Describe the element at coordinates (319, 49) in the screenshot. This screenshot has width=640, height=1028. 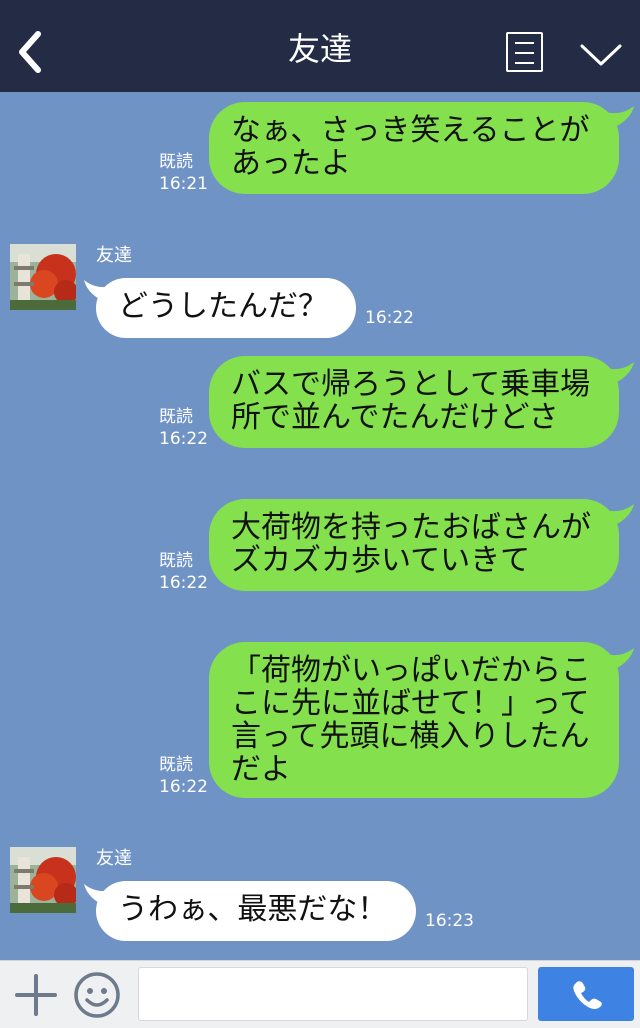
I see `chat-title: 友達` at that location.